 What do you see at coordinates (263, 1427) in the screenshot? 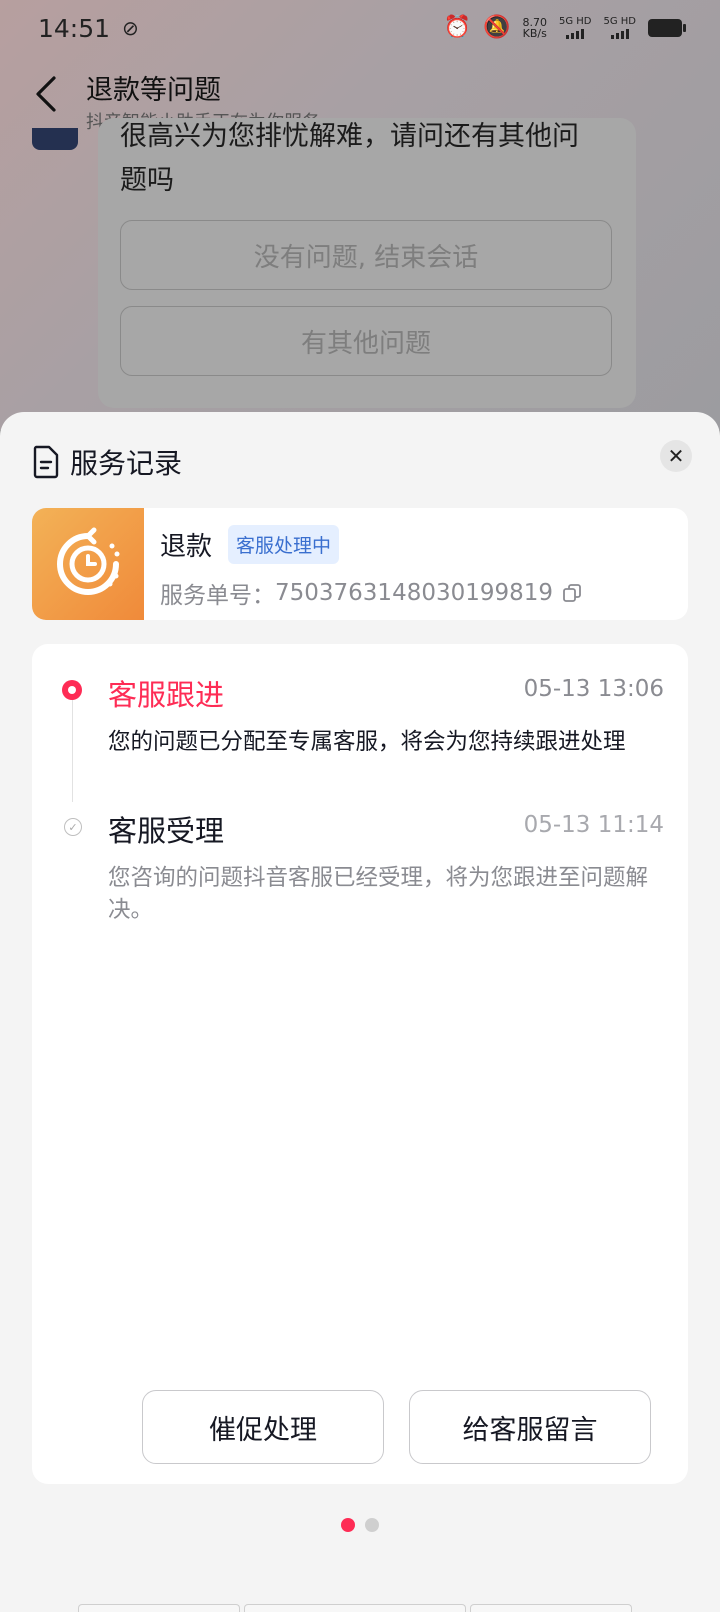
I see `urge-button: 催促处理` at bounding box center [263, 1427].